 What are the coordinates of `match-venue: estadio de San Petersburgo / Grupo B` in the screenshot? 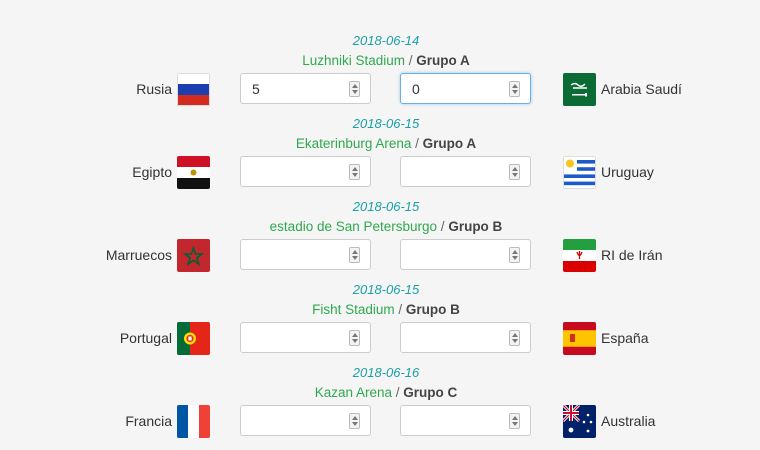 It's located at (380, 226).